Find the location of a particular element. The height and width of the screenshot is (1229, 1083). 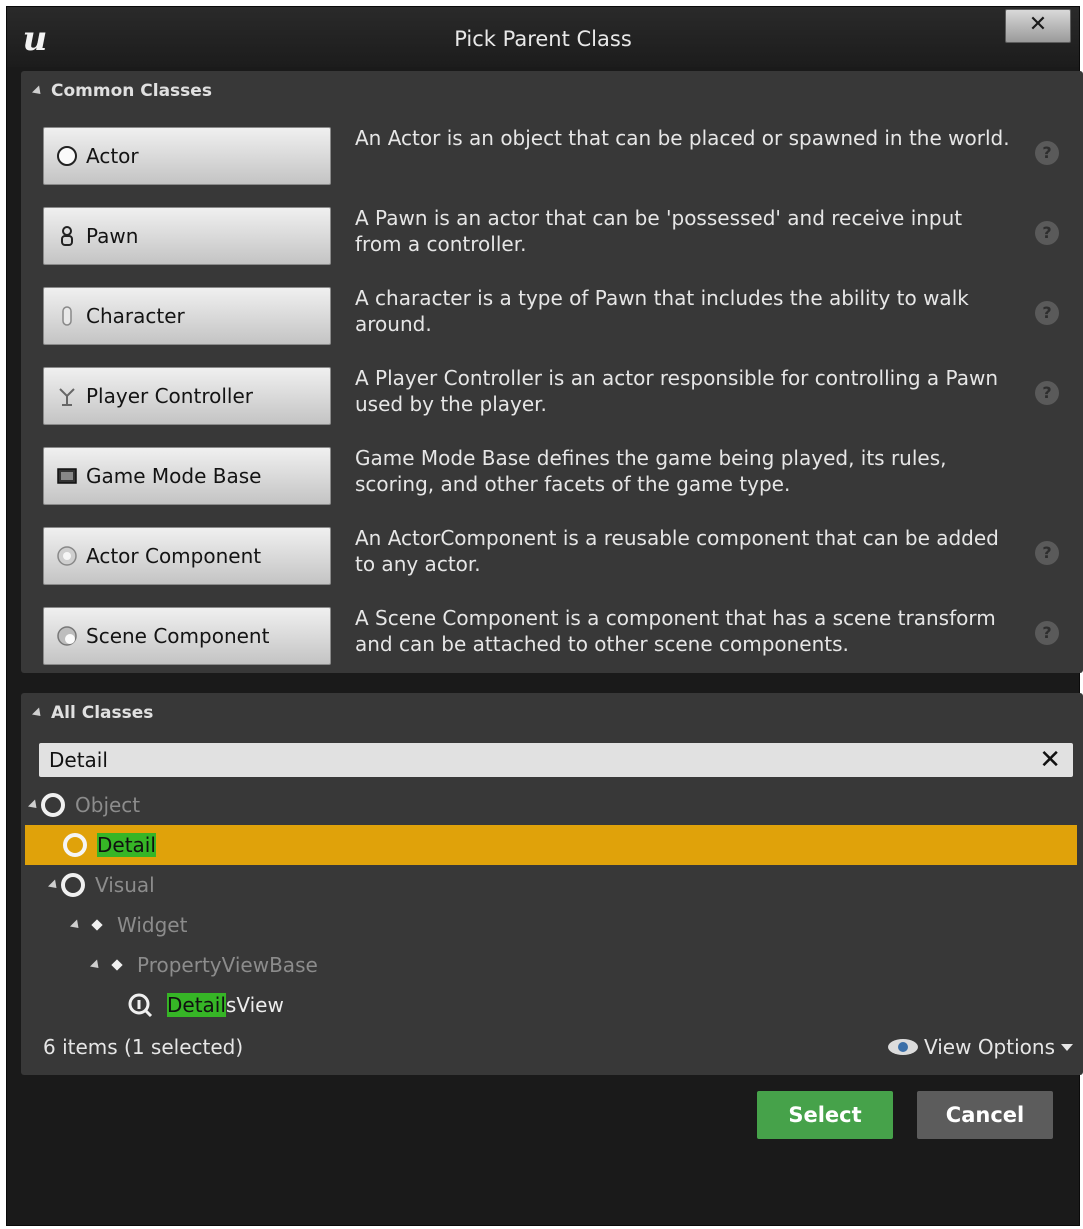

dialog-title: Pick Parent Class is located at coordinates (543, 39).